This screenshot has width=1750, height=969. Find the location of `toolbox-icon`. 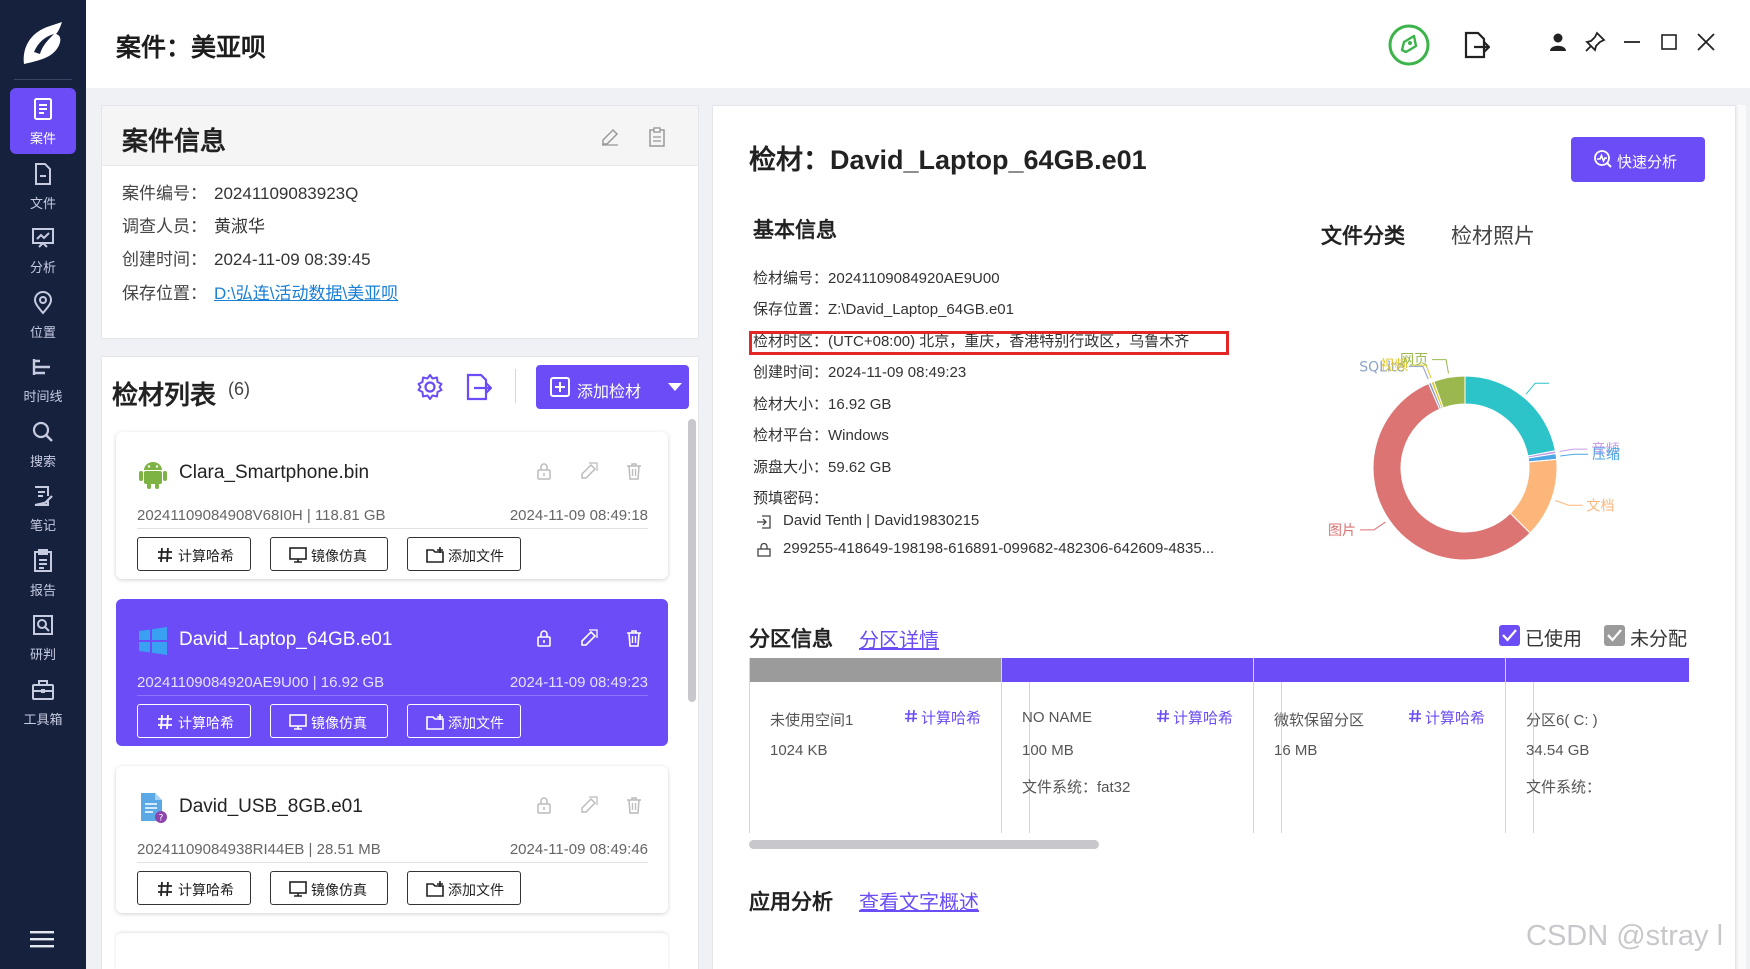

toolbox-icon is located at coordinates (43, 689).